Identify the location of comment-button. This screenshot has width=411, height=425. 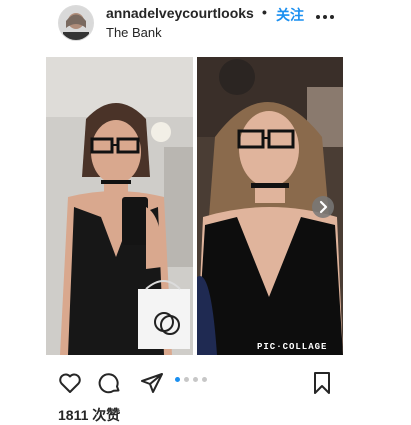
(110, 385).